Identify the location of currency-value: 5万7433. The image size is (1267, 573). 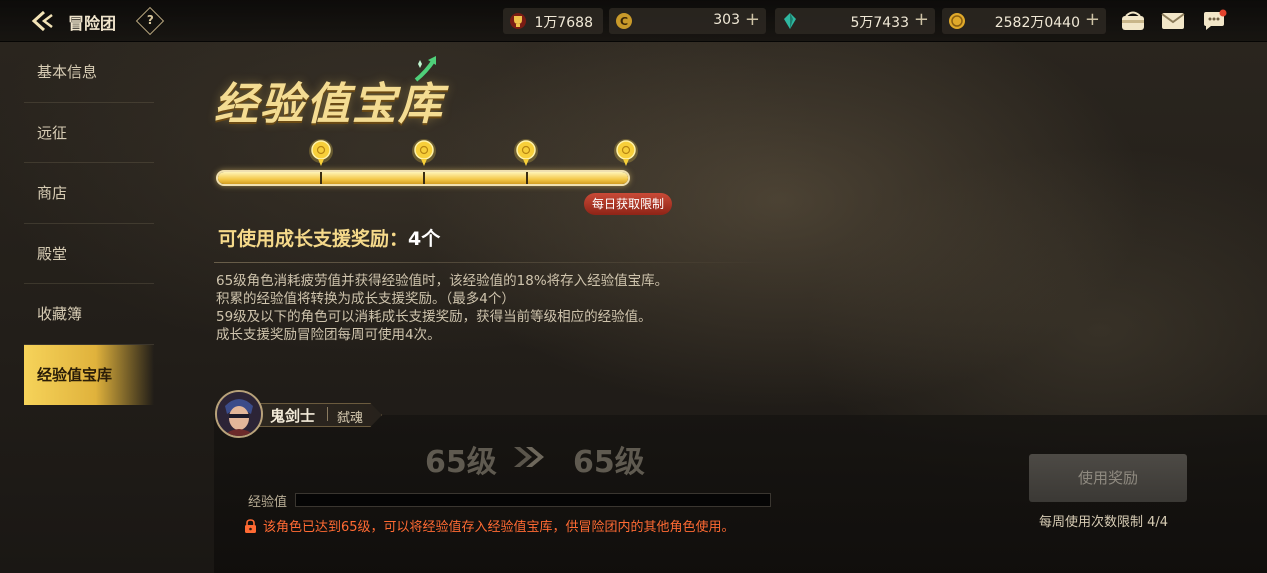
(879, 23).